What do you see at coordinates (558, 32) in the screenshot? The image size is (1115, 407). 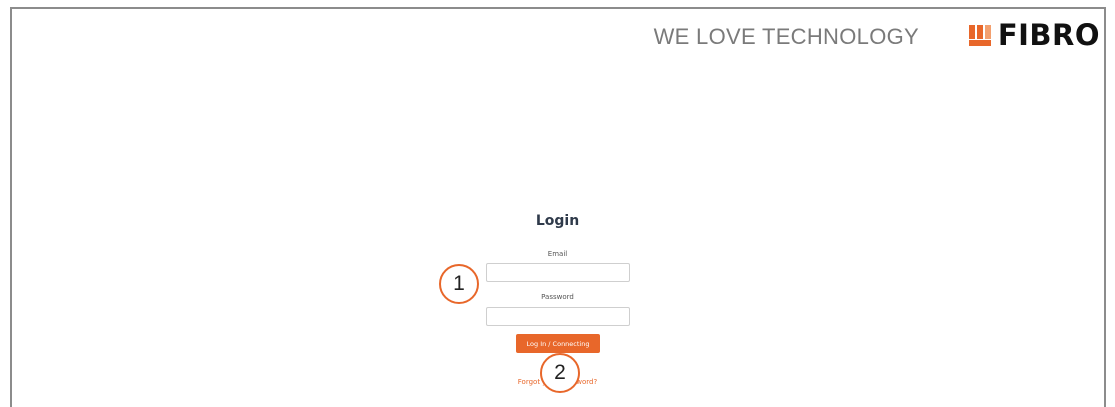 I see `header: WE LOVE TECHNOLOGY FIBRO` at bounding box center [558, 32].